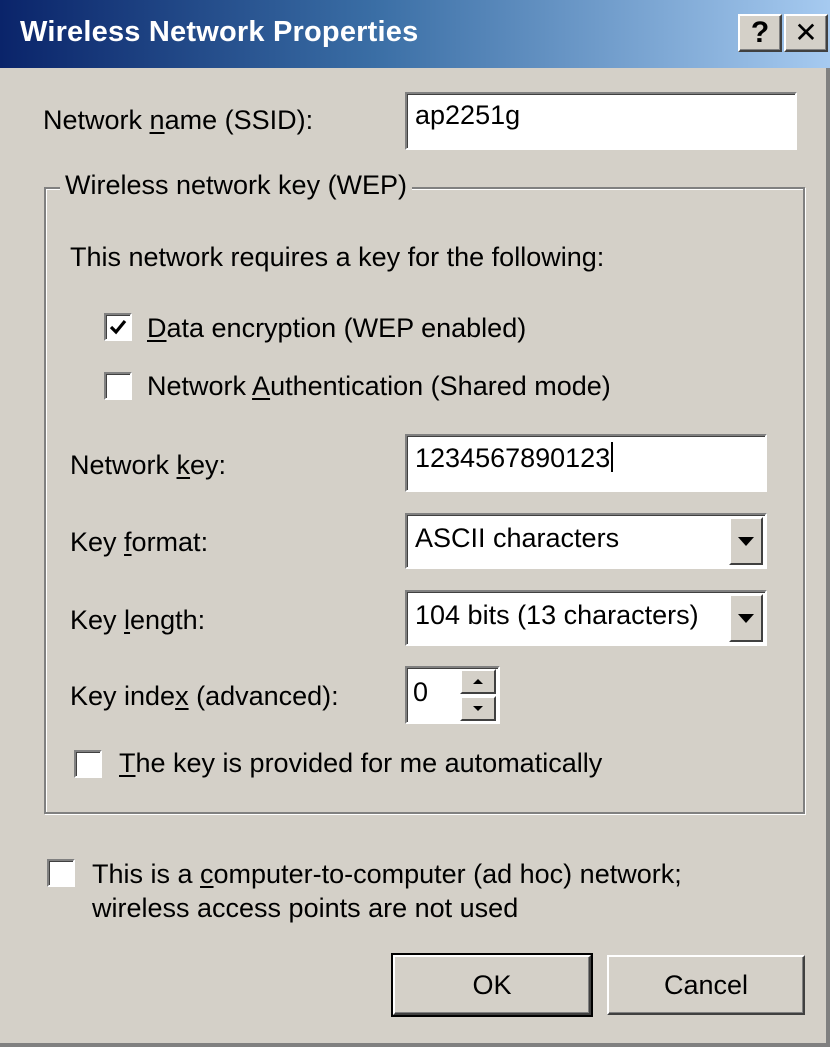  Describe the element at coordinates (379, 386) in the screenshot. I see `network-auth-label: Network Authentication (Shared mode)` at that location.